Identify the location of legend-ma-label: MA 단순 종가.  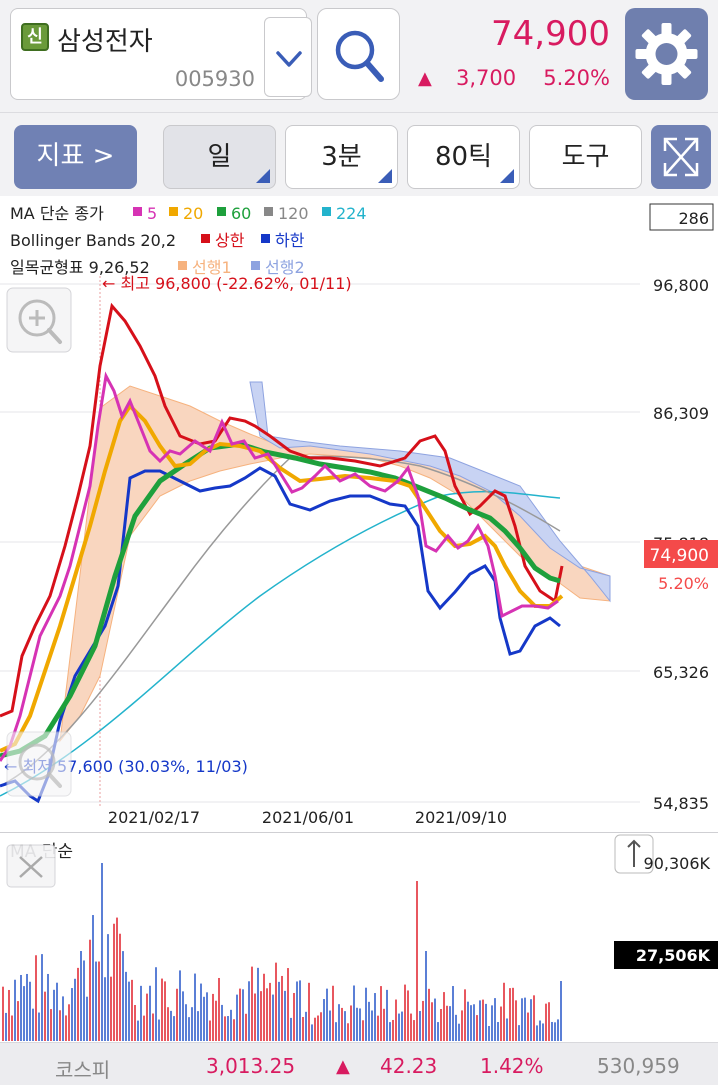
(57, 213).